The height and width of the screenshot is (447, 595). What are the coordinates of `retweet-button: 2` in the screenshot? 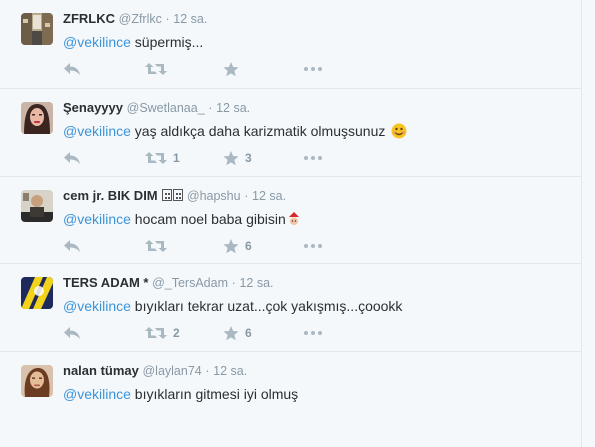 It's located at (162, 333).